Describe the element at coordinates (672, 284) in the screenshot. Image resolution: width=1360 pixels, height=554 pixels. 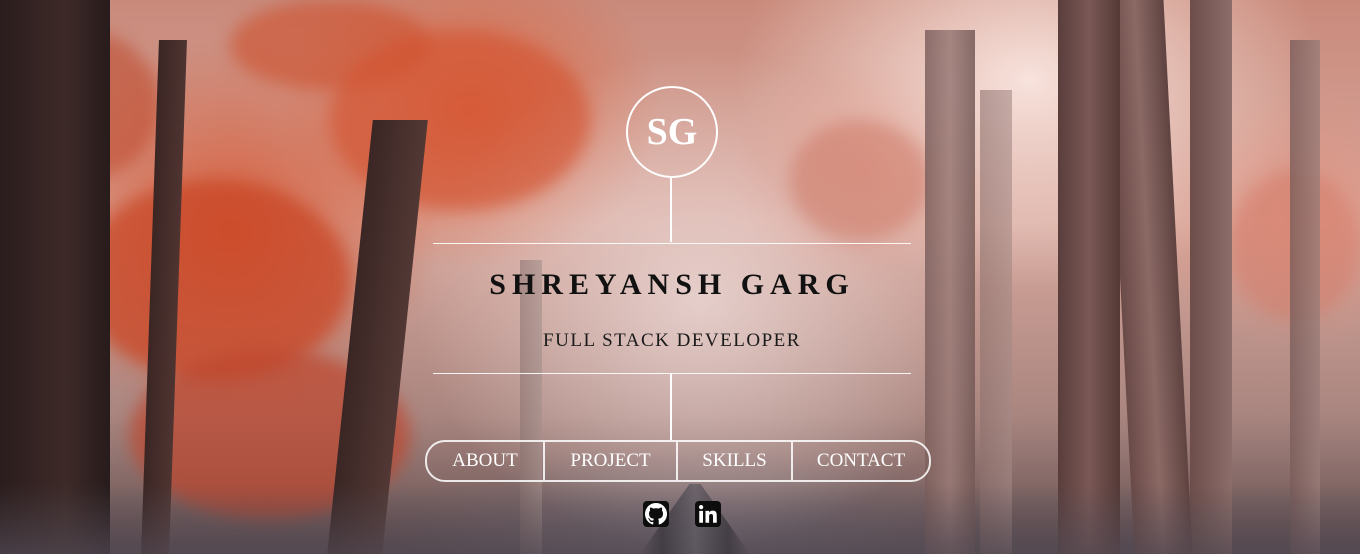
I see `hero-name: SHREYANSH GARG` at that location.